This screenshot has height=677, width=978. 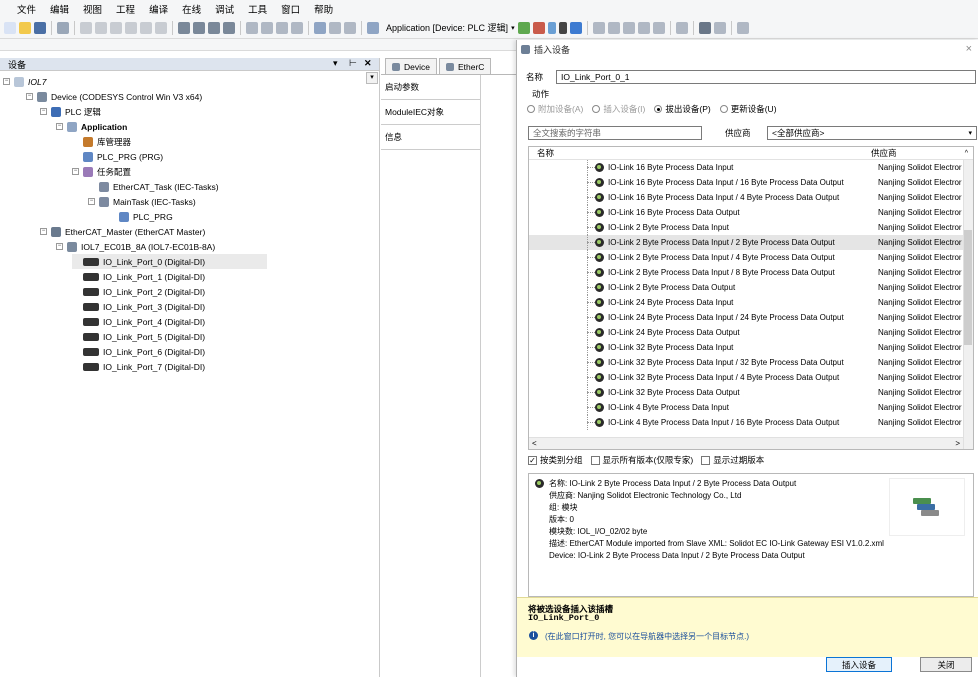 I want to click on tree-node: EtherCAT_Task (IEC-Tasks), so click(x=153, y=186).